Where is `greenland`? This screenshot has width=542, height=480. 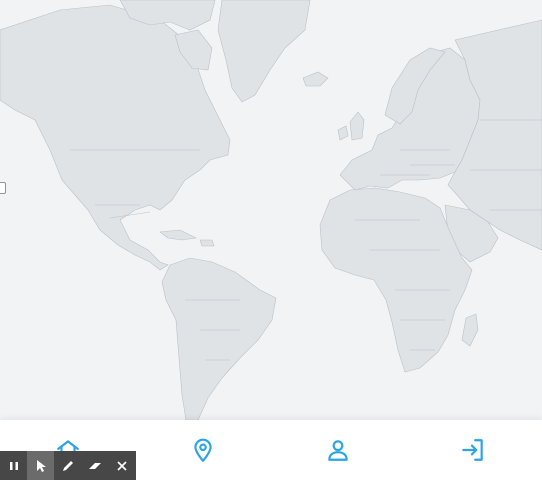 greenland is located at coordinates (264, 51).